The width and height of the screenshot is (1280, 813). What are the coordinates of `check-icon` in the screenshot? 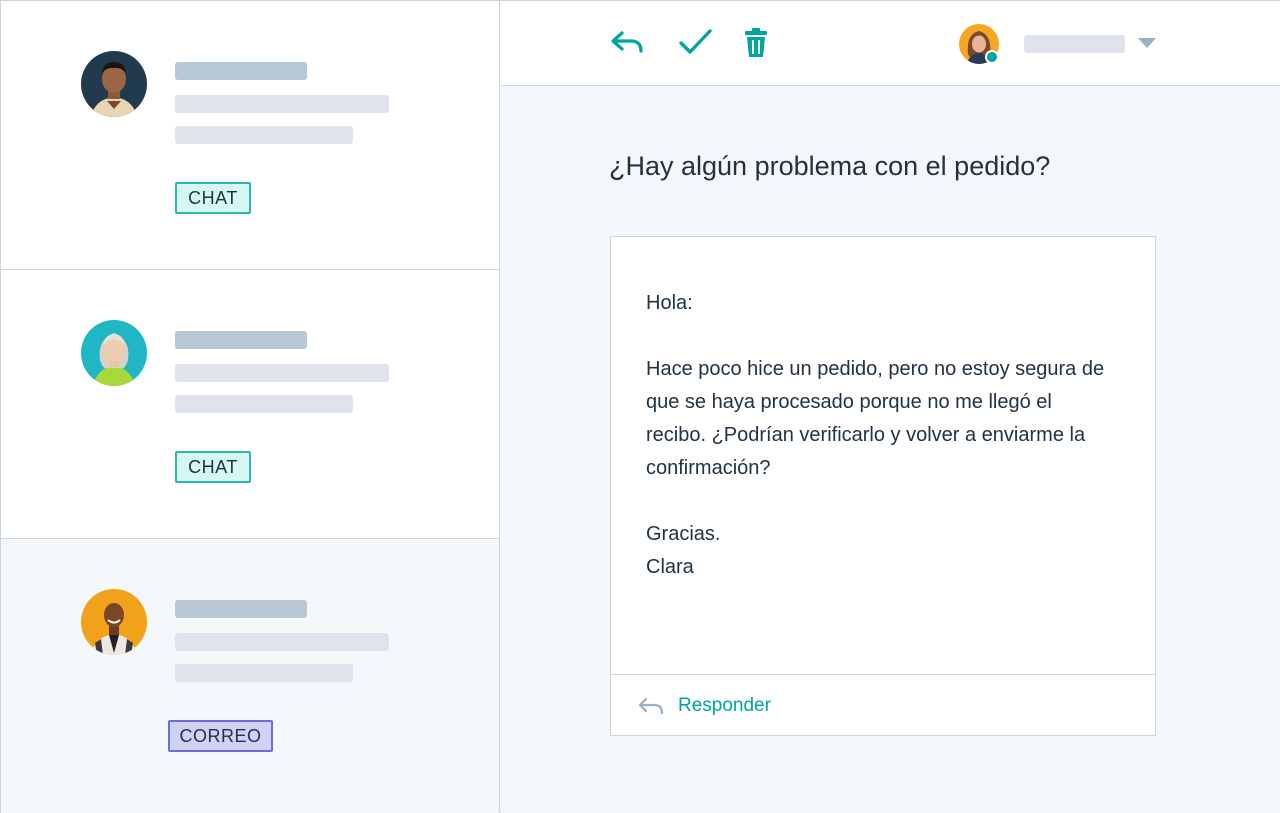 It's located at (695, 43).